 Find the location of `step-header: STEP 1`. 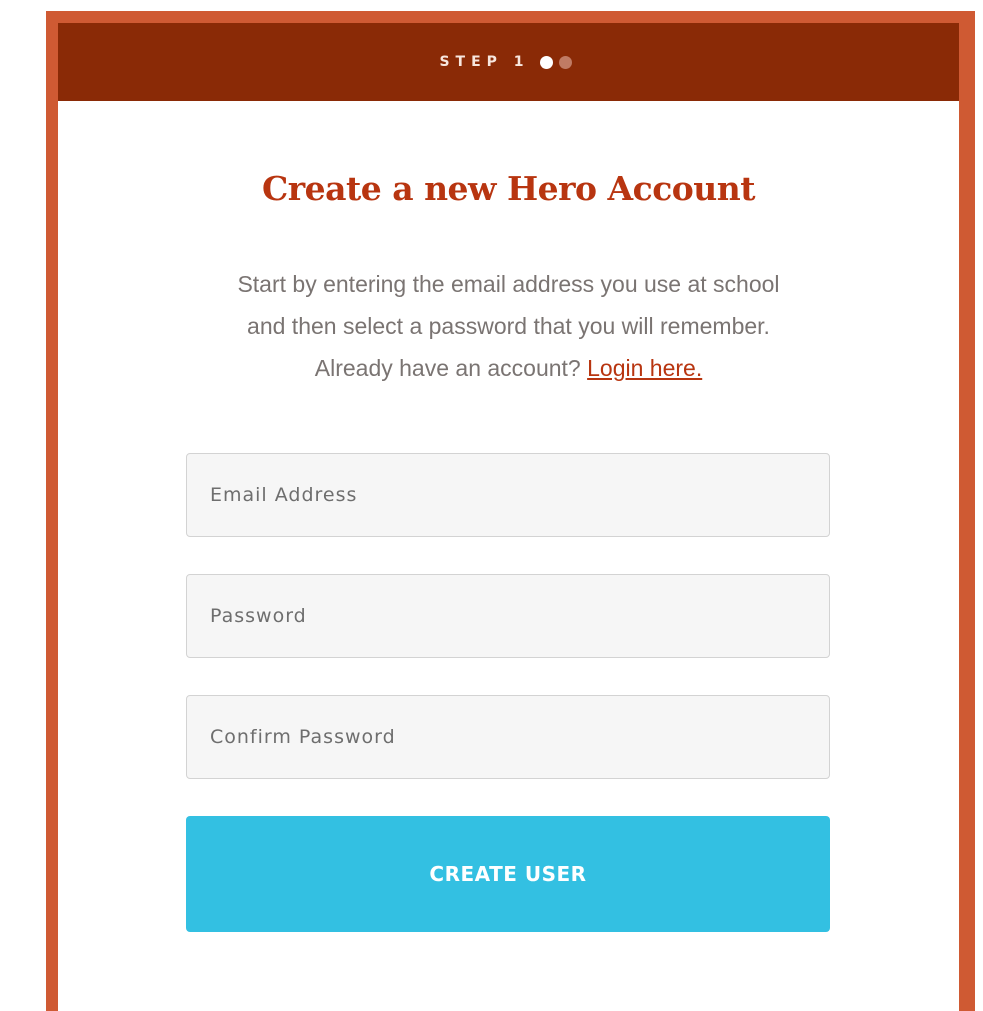

step-header: STEP 1 is located at coordinates (508, 62).